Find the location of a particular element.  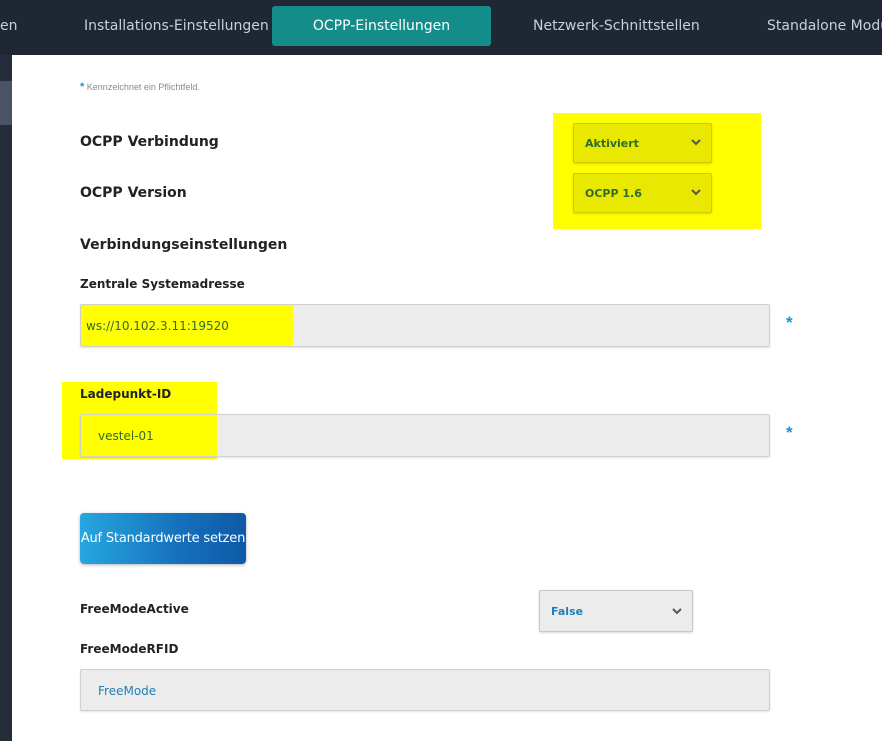

free-mode-active-label: FreeModeActive is located at coordinates (134, 609).